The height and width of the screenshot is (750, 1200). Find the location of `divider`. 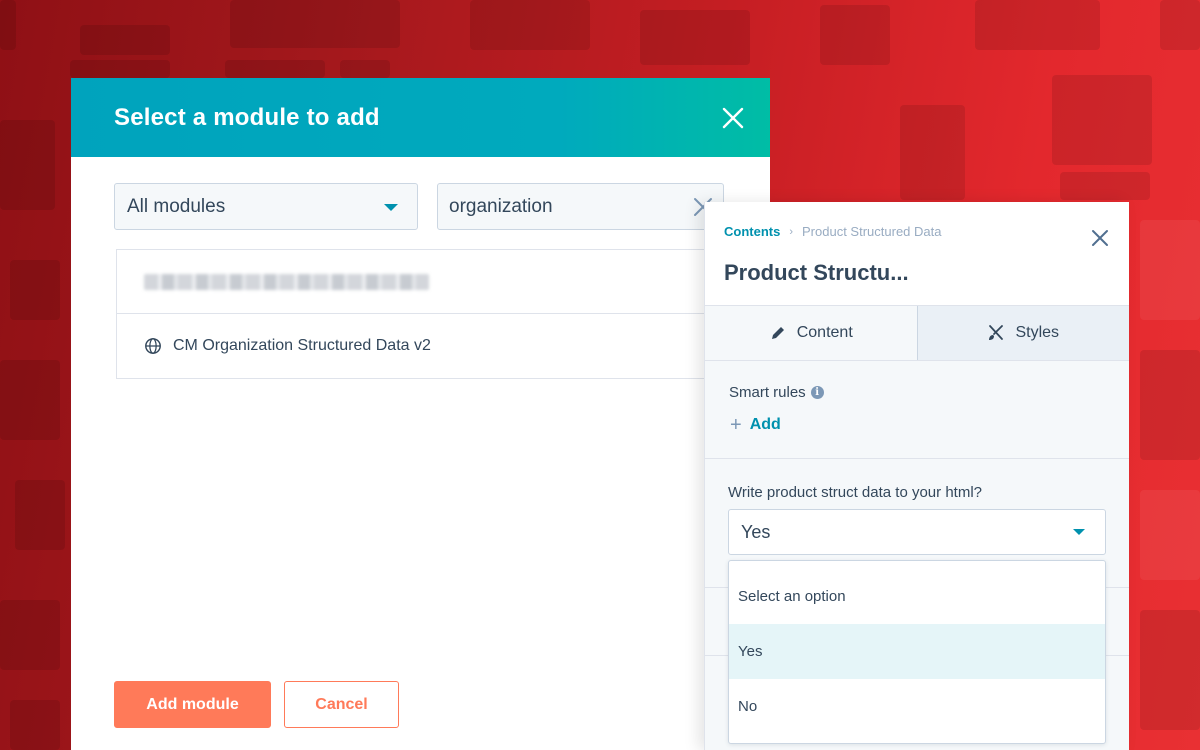

divider is located at coordinates (917, 458).